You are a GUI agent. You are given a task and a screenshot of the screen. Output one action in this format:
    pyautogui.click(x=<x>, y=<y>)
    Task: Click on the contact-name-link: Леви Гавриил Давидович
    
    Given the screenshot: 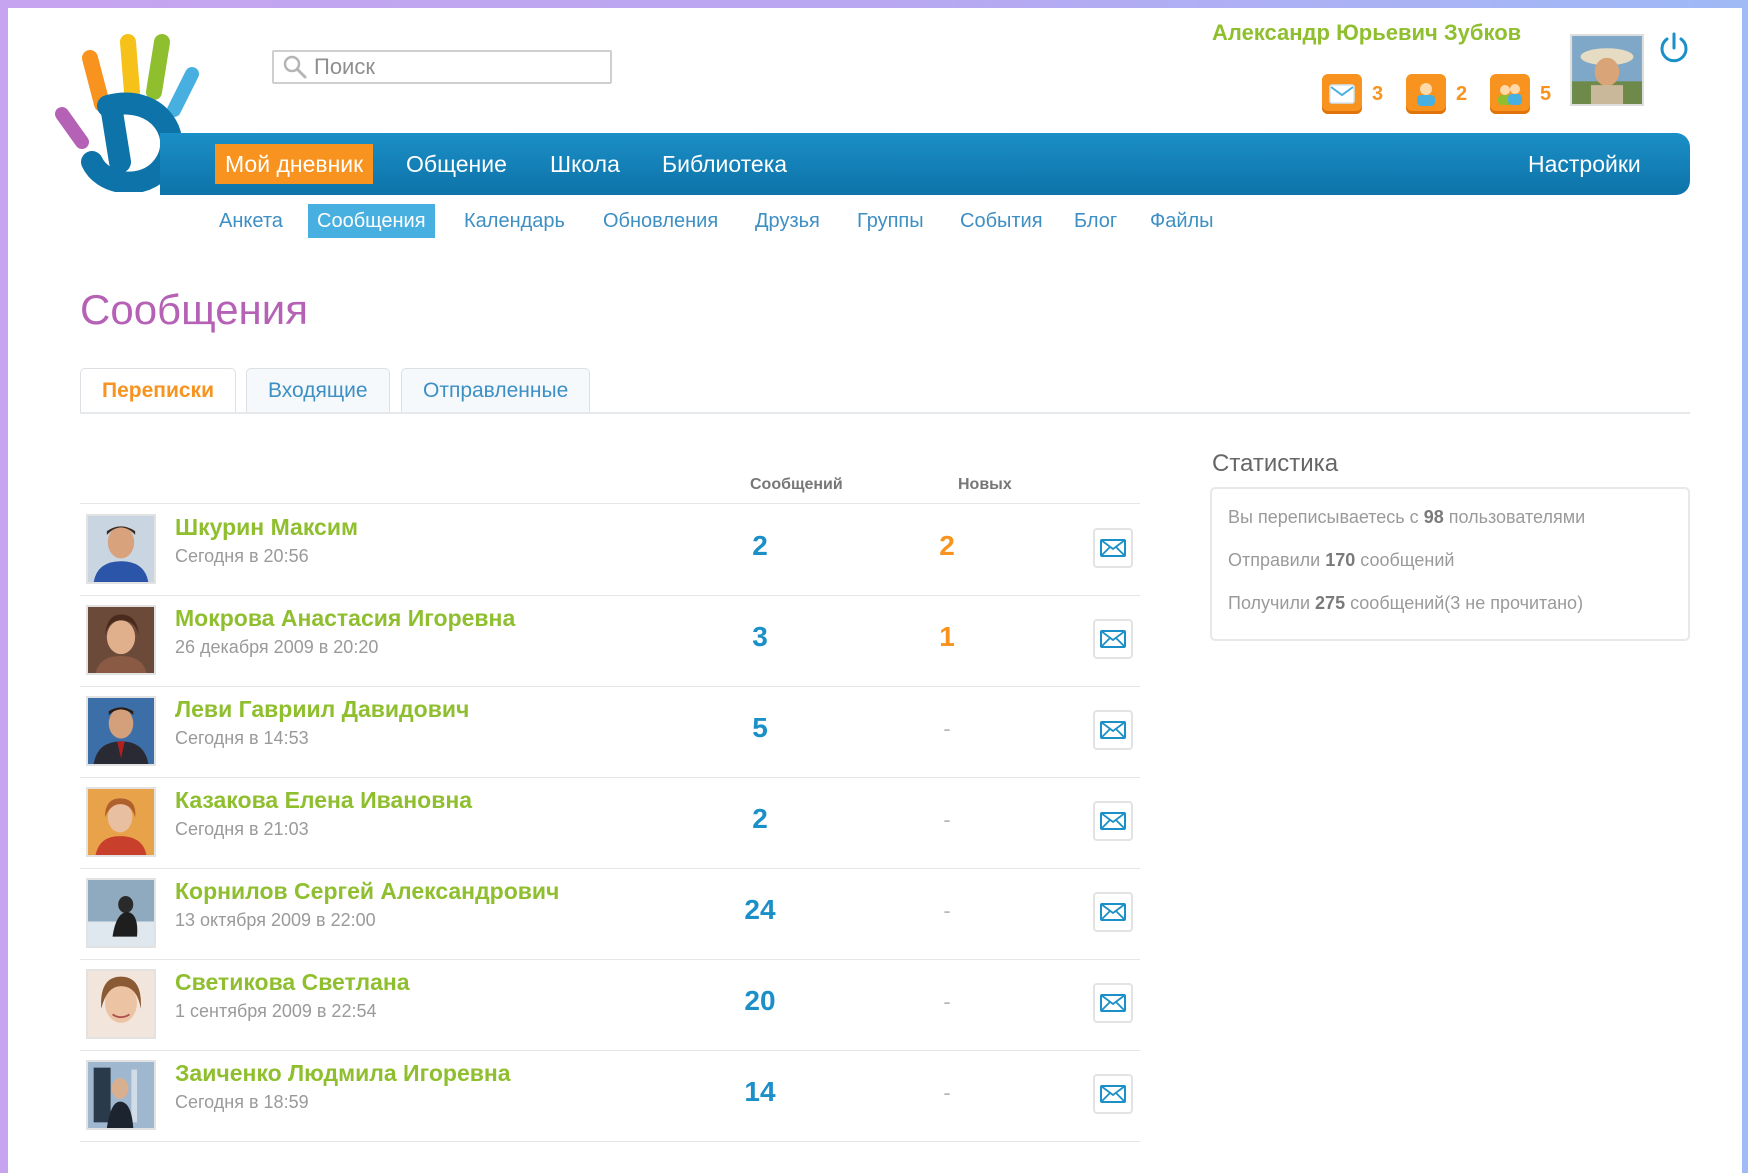 What is the action you would take?
    pyautogui.click(x=322, y=709)
    